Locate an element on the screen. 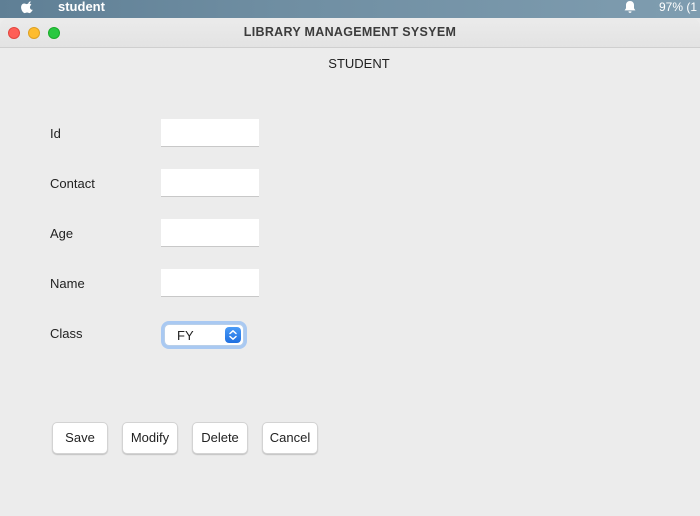 This screenshot has width=700, height=516. contact-field is located at coordinates (210, 183).